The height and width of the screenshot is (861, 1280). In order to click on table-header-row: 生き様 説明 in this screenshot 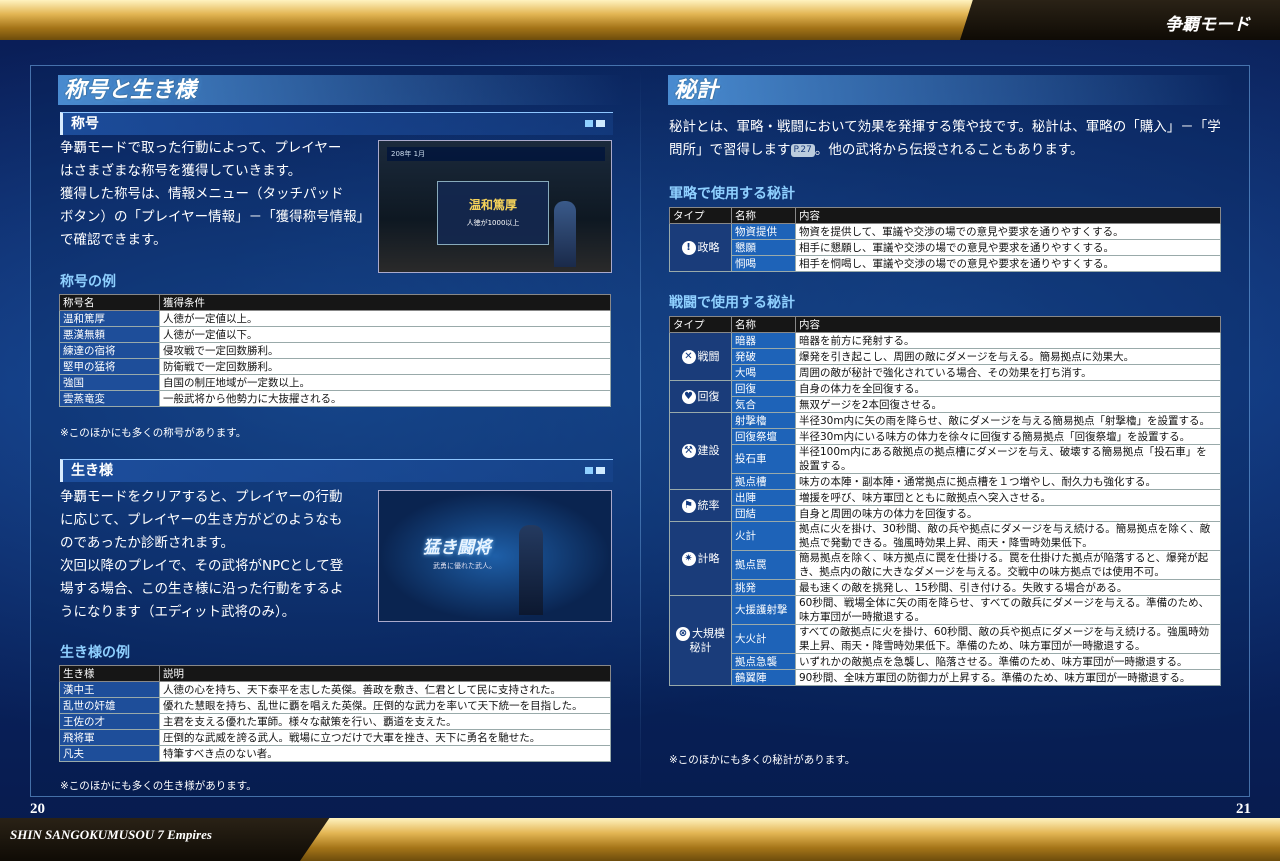, I will do `click(335, 673)`.